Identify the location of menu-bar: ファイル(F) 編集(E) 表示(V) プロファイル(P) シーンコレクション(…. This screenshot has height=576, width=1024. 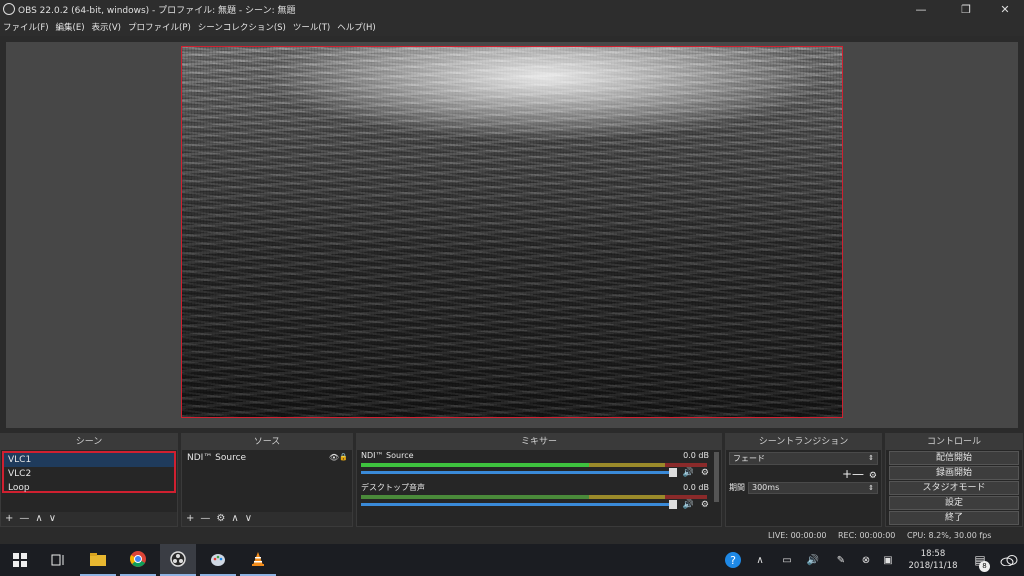
(512, 27).